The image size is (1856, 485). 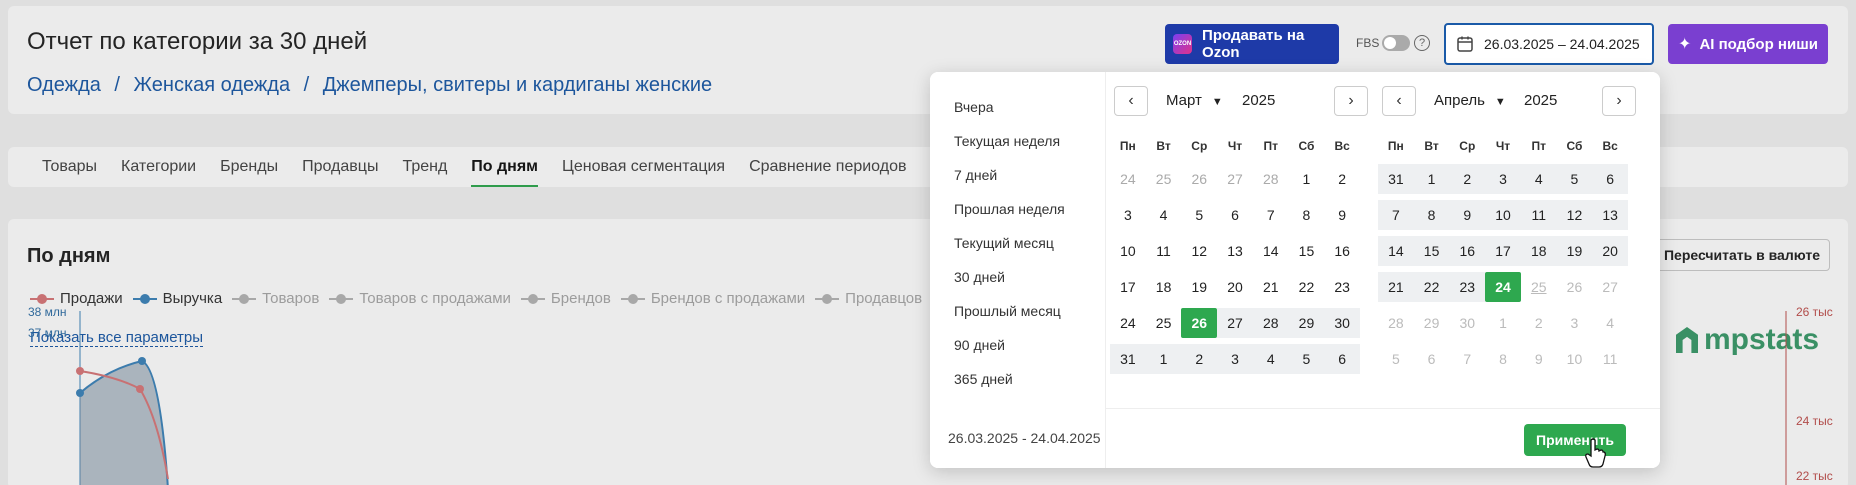 What do you see at coordinates (1540, 100) in the screenshot?
I see `year-select-right: 2025` at bounding box center [1540, 100].